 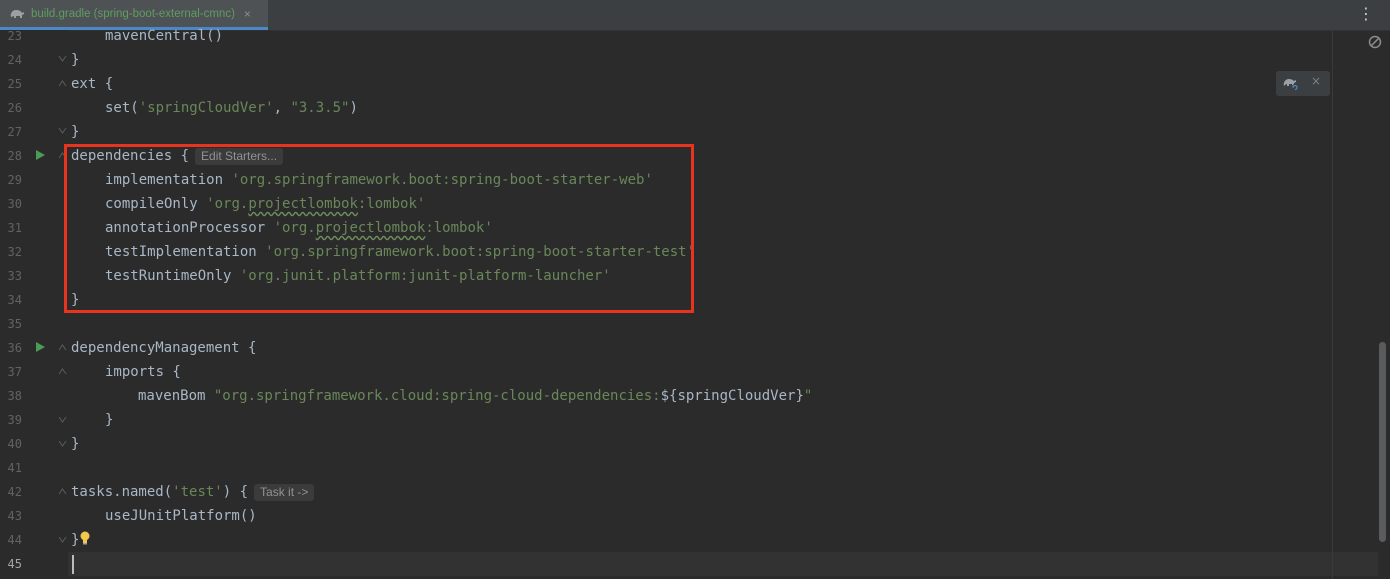 I want to click on popup-close-icon: ×, so click(x=1316, y=81).